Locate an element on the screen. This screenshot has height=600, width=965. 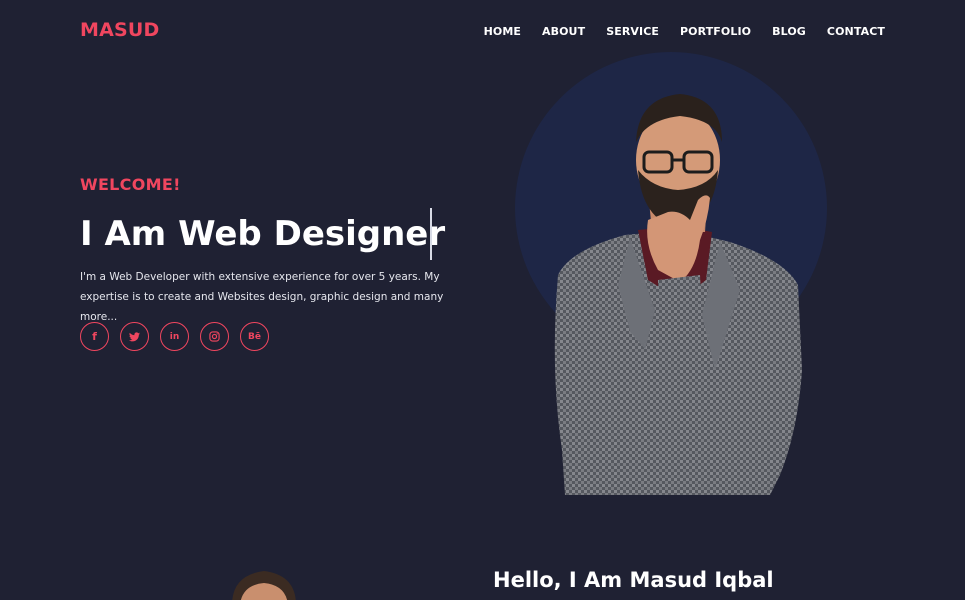
hero-headline: I Am Web Designer is located at coordinates (263, 234).